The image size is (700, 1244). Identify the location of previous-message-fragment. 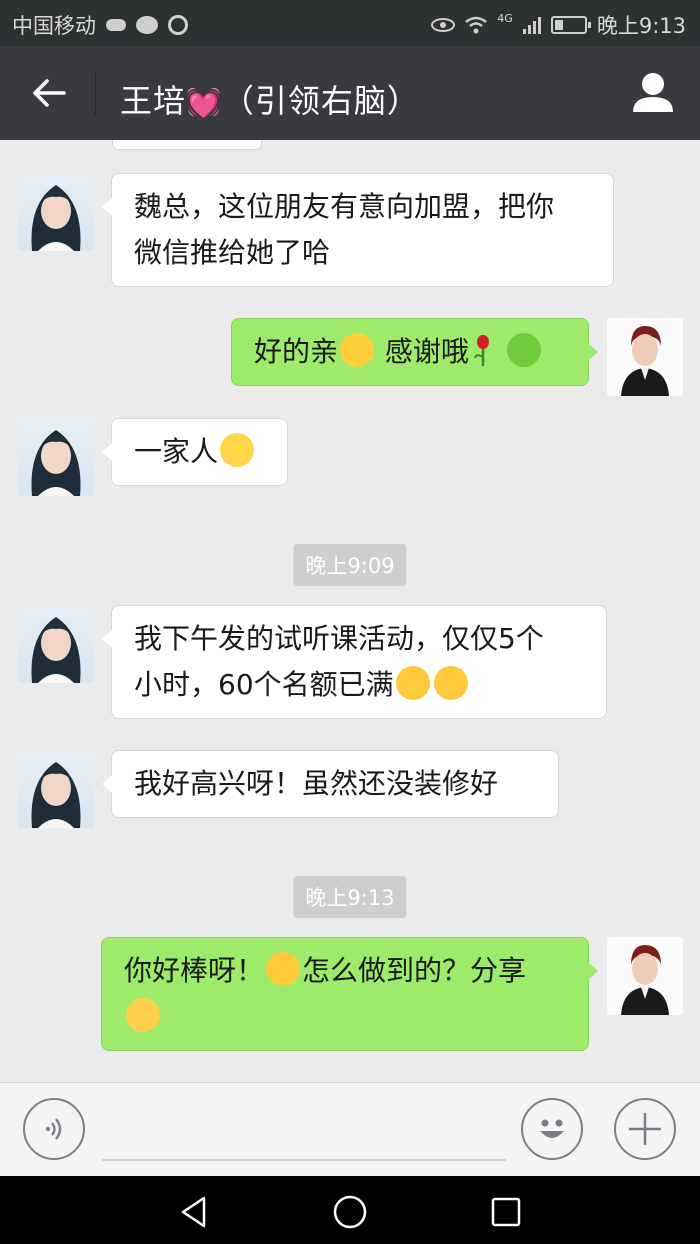
(187, 145).